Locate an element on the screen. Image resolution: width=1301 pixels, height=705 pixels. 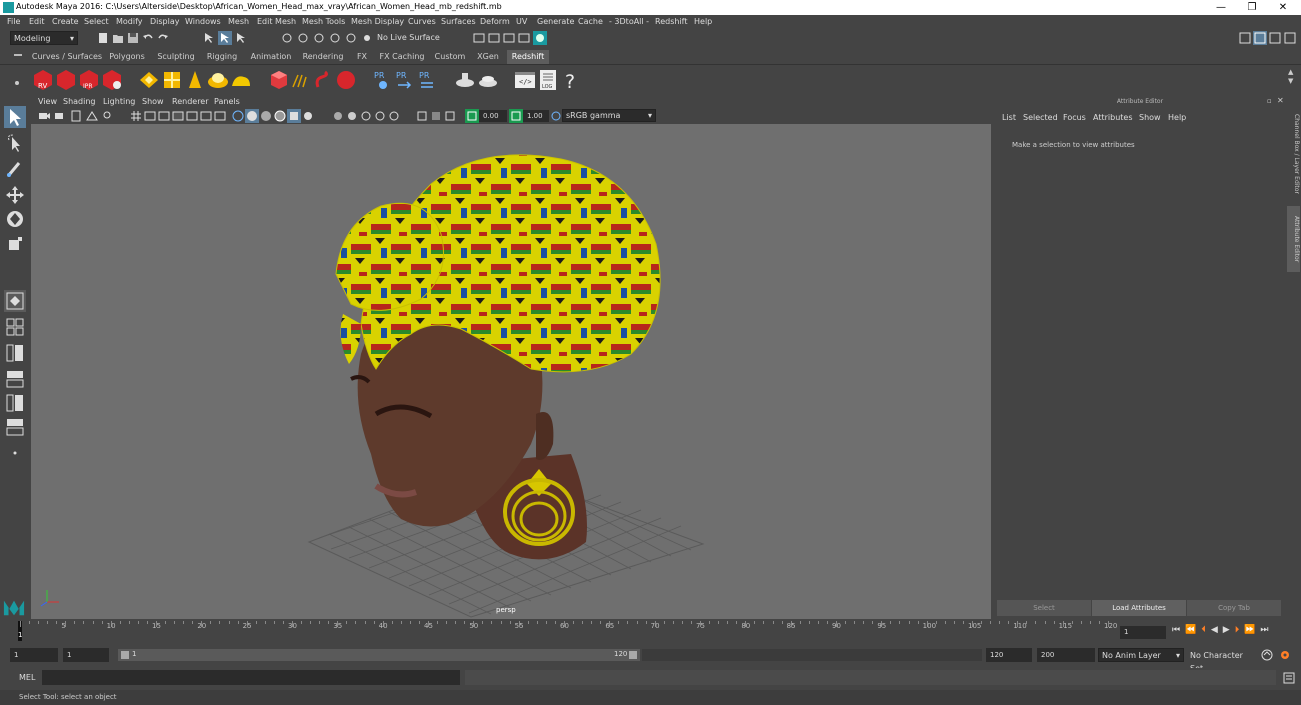
play-backwards-icon: ◀ is located at coordinates (1217, 630).